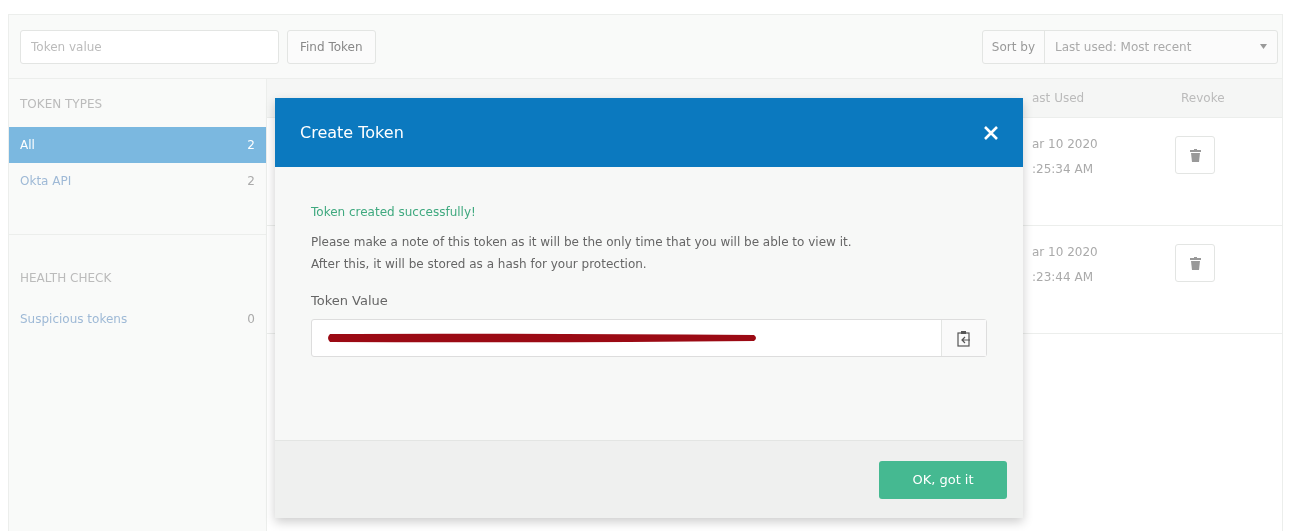 The height and width of the screenshot is (531, 1291). I want to click on last-used-text: :25:34 AM, so click(1063, 169).